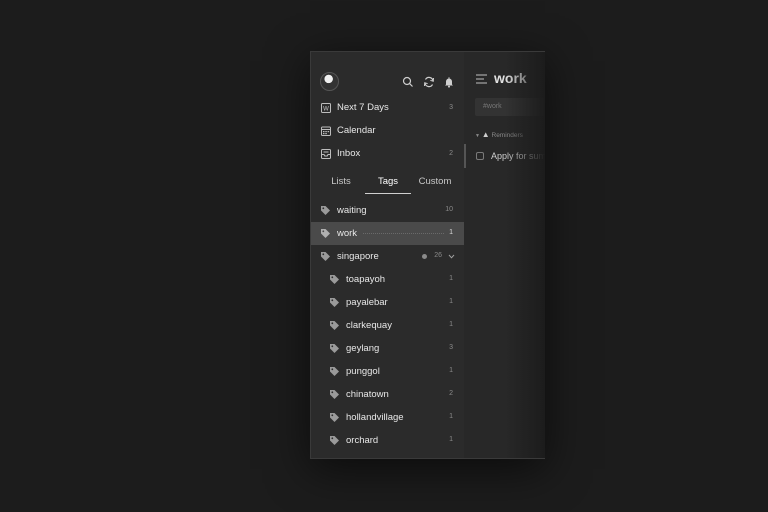 The image size is (768, 512). I want to click on tab-tags: Tags, so click(388, 183).